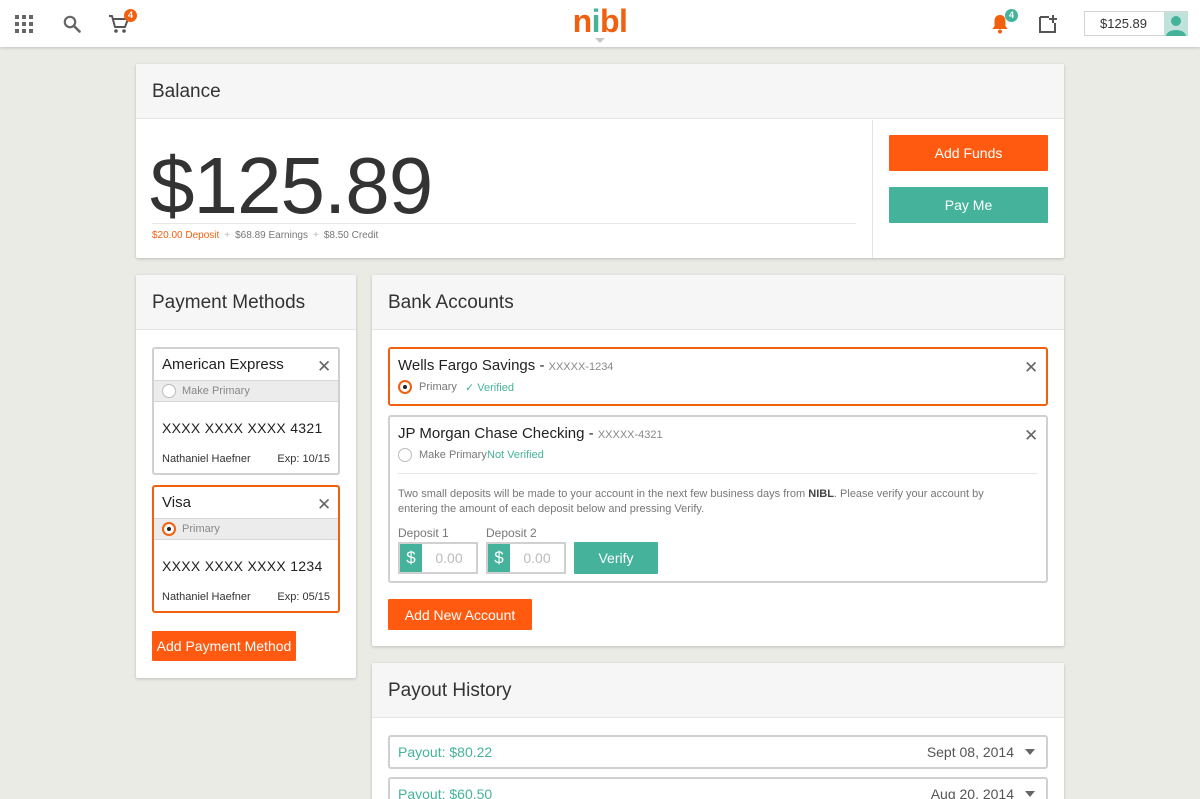  What do you see at coordinates (291, 185) in the screenshot?
I see `balance-amount: $125.89` at bounding box center [291, 185].